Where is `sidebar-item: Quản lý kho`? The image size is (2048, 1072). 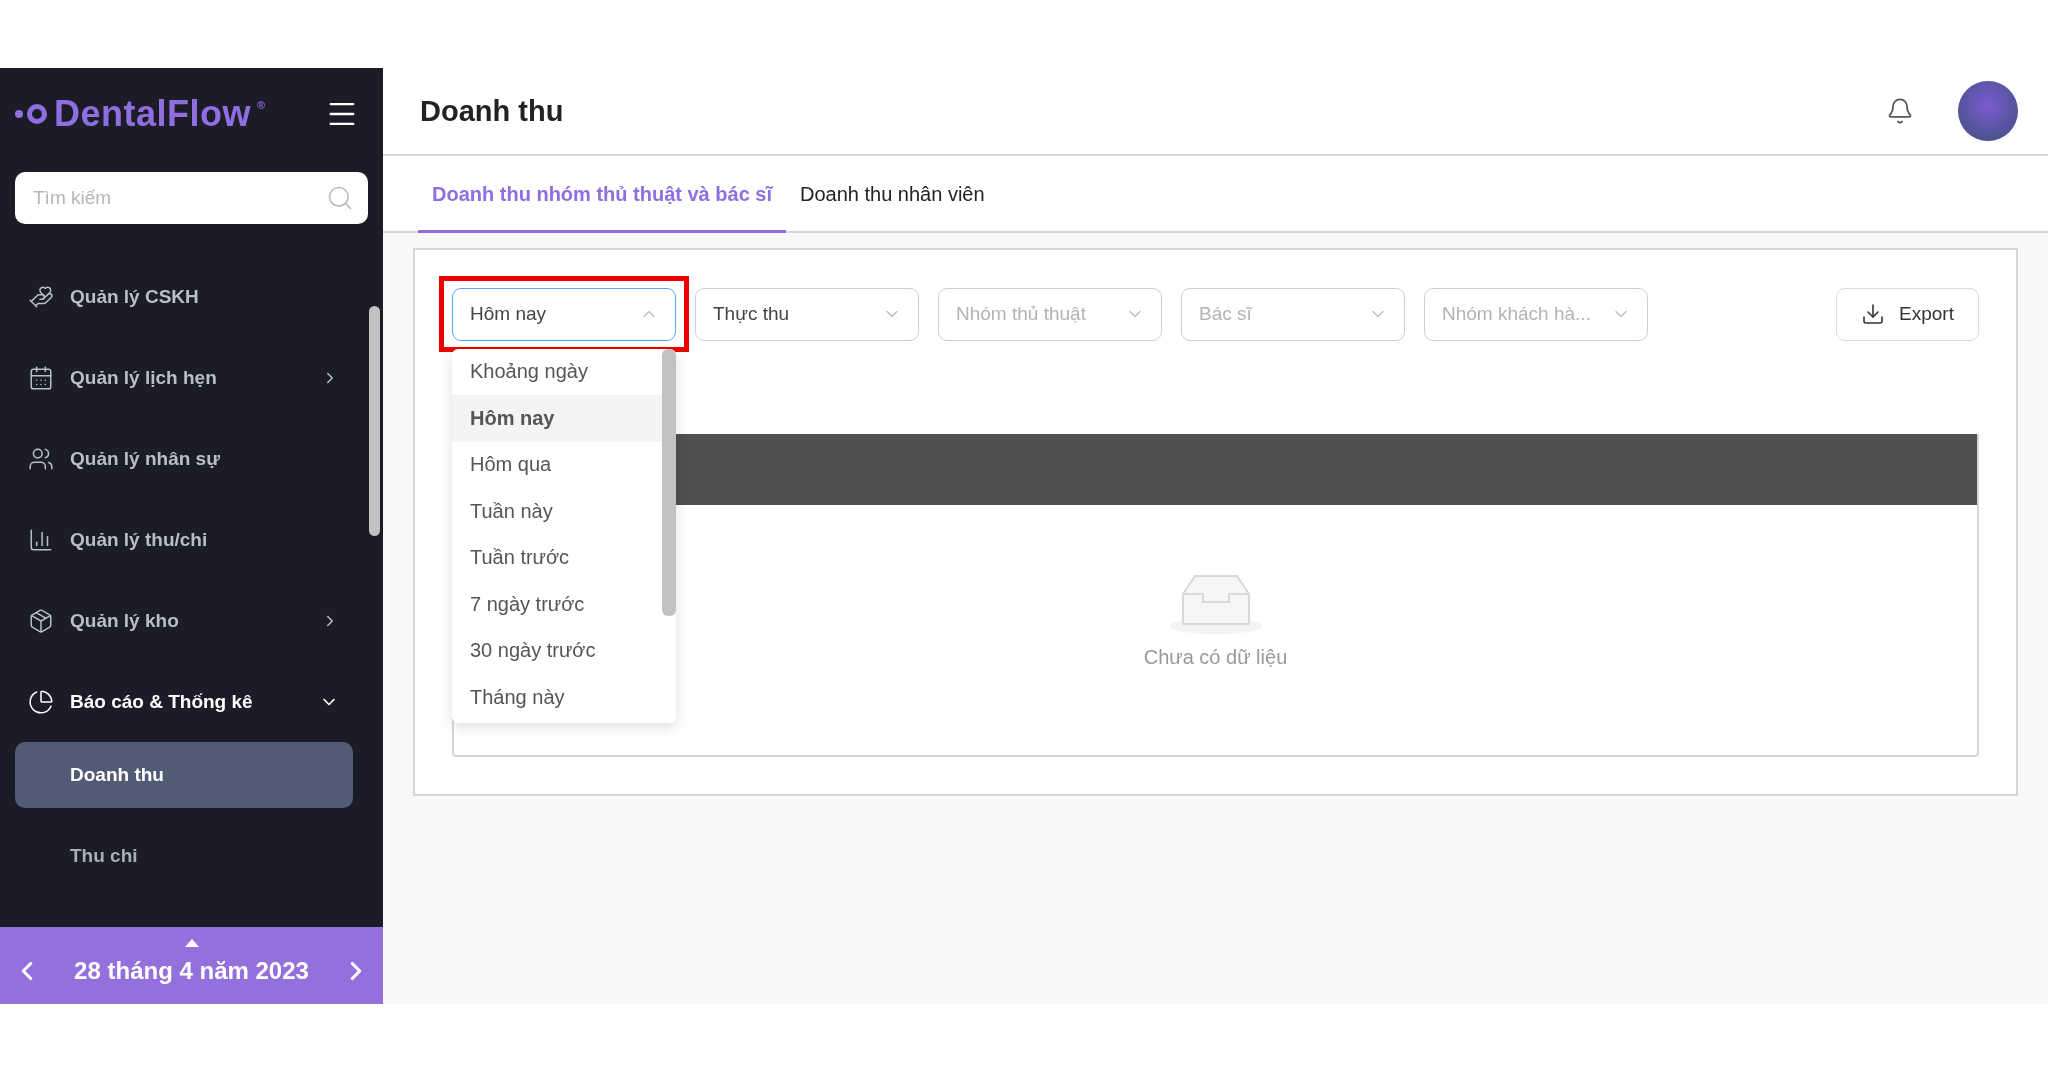 sidebar-item: Quản lý kho is located at coordinates (176, 620).